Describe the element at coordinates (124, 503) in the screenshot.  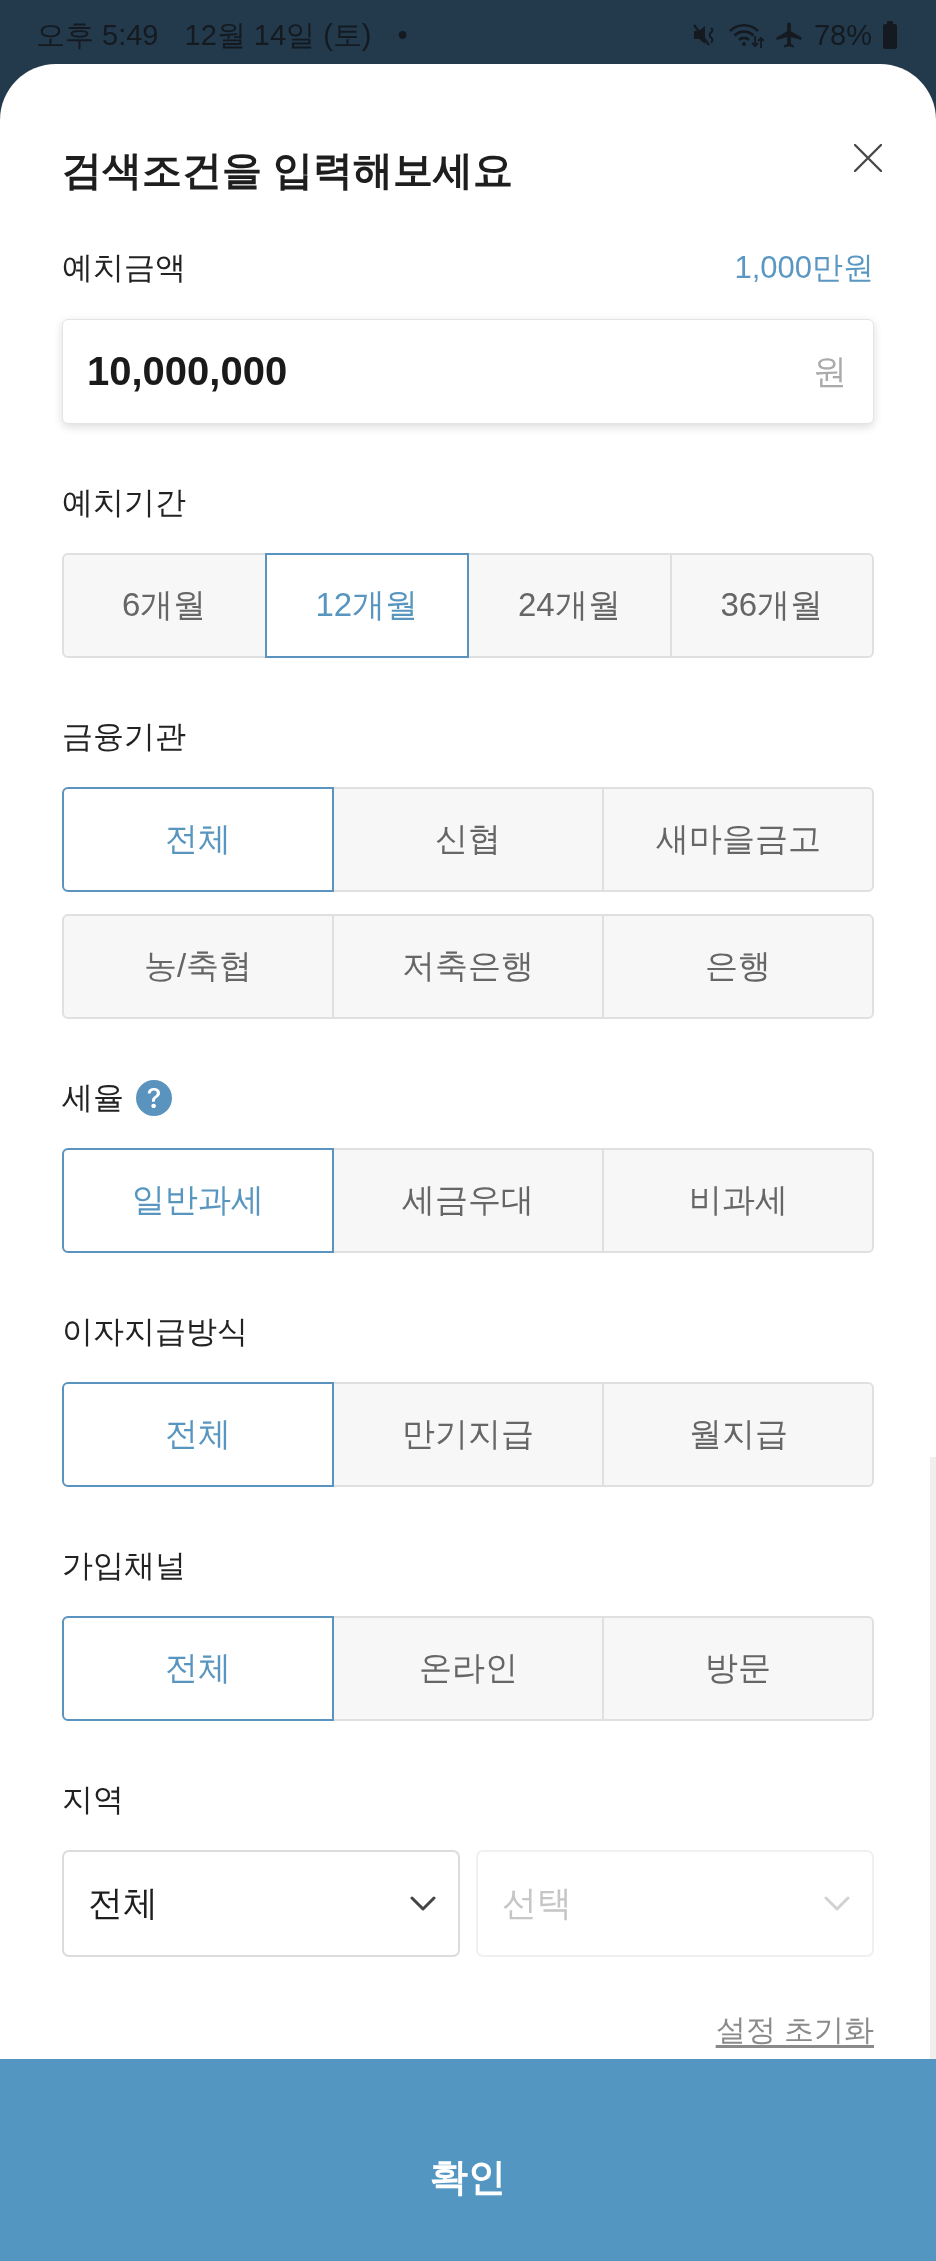
I see `section-label: 예치기간` at that location.